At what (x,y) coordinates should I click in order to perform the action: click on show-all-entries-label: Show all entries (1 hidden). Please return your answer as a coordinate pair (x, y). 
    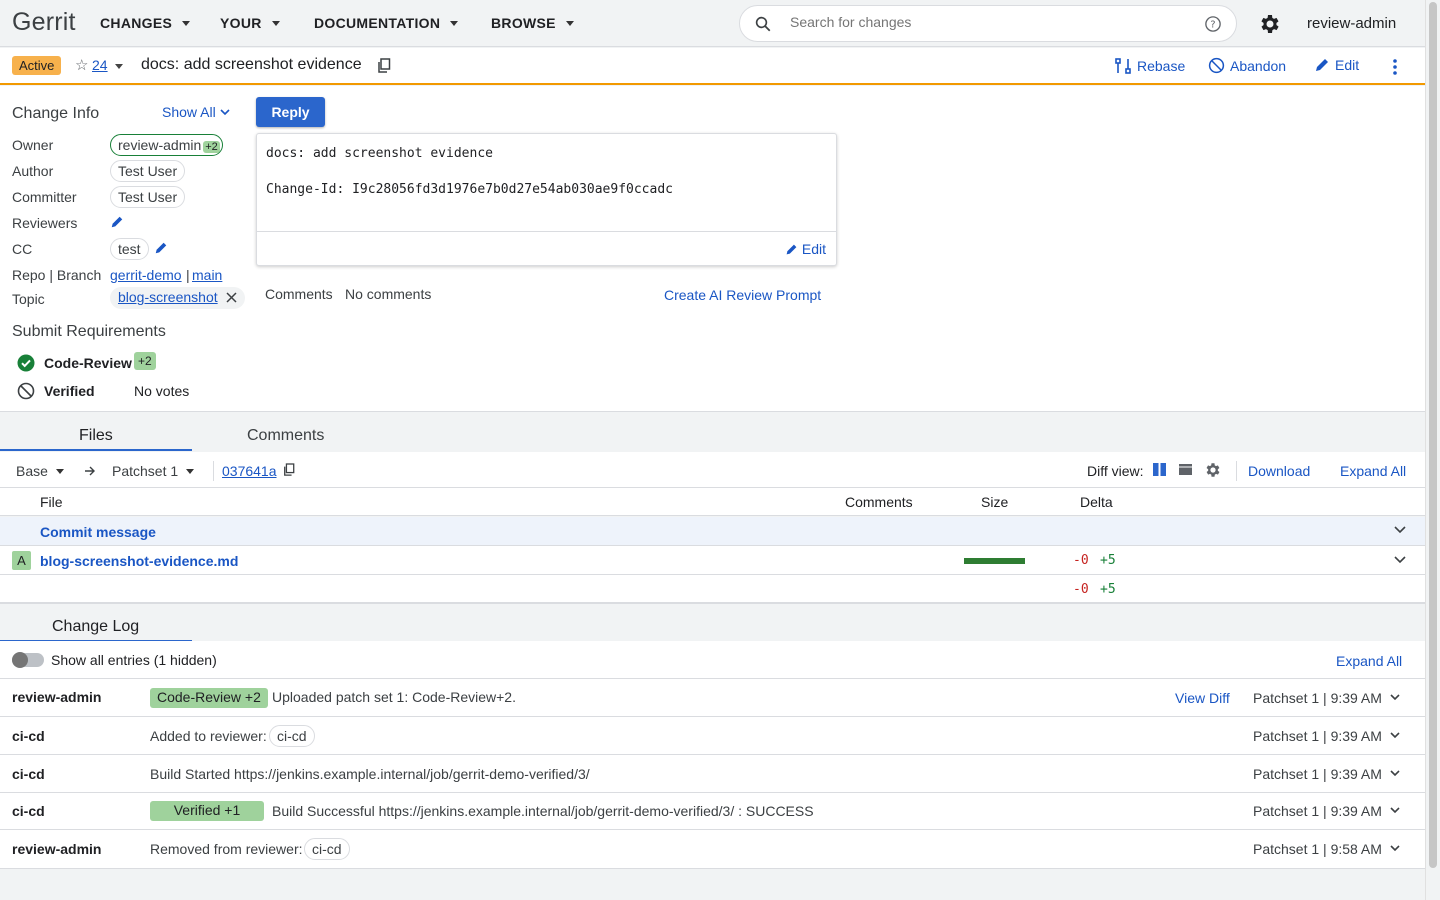
    Looking at the image, I should click on (134, 660).